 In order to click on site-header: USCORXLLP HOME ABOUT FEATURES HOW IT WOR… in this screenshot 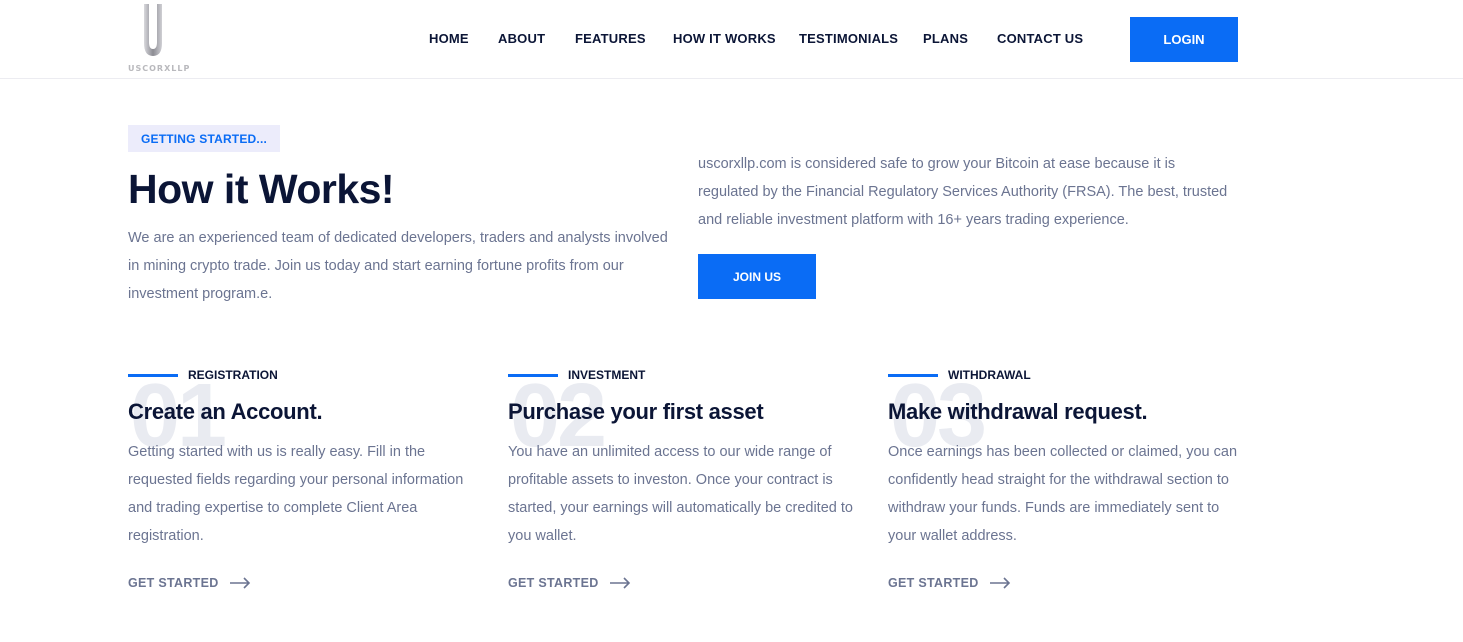, I will do `click(731, 39)`.